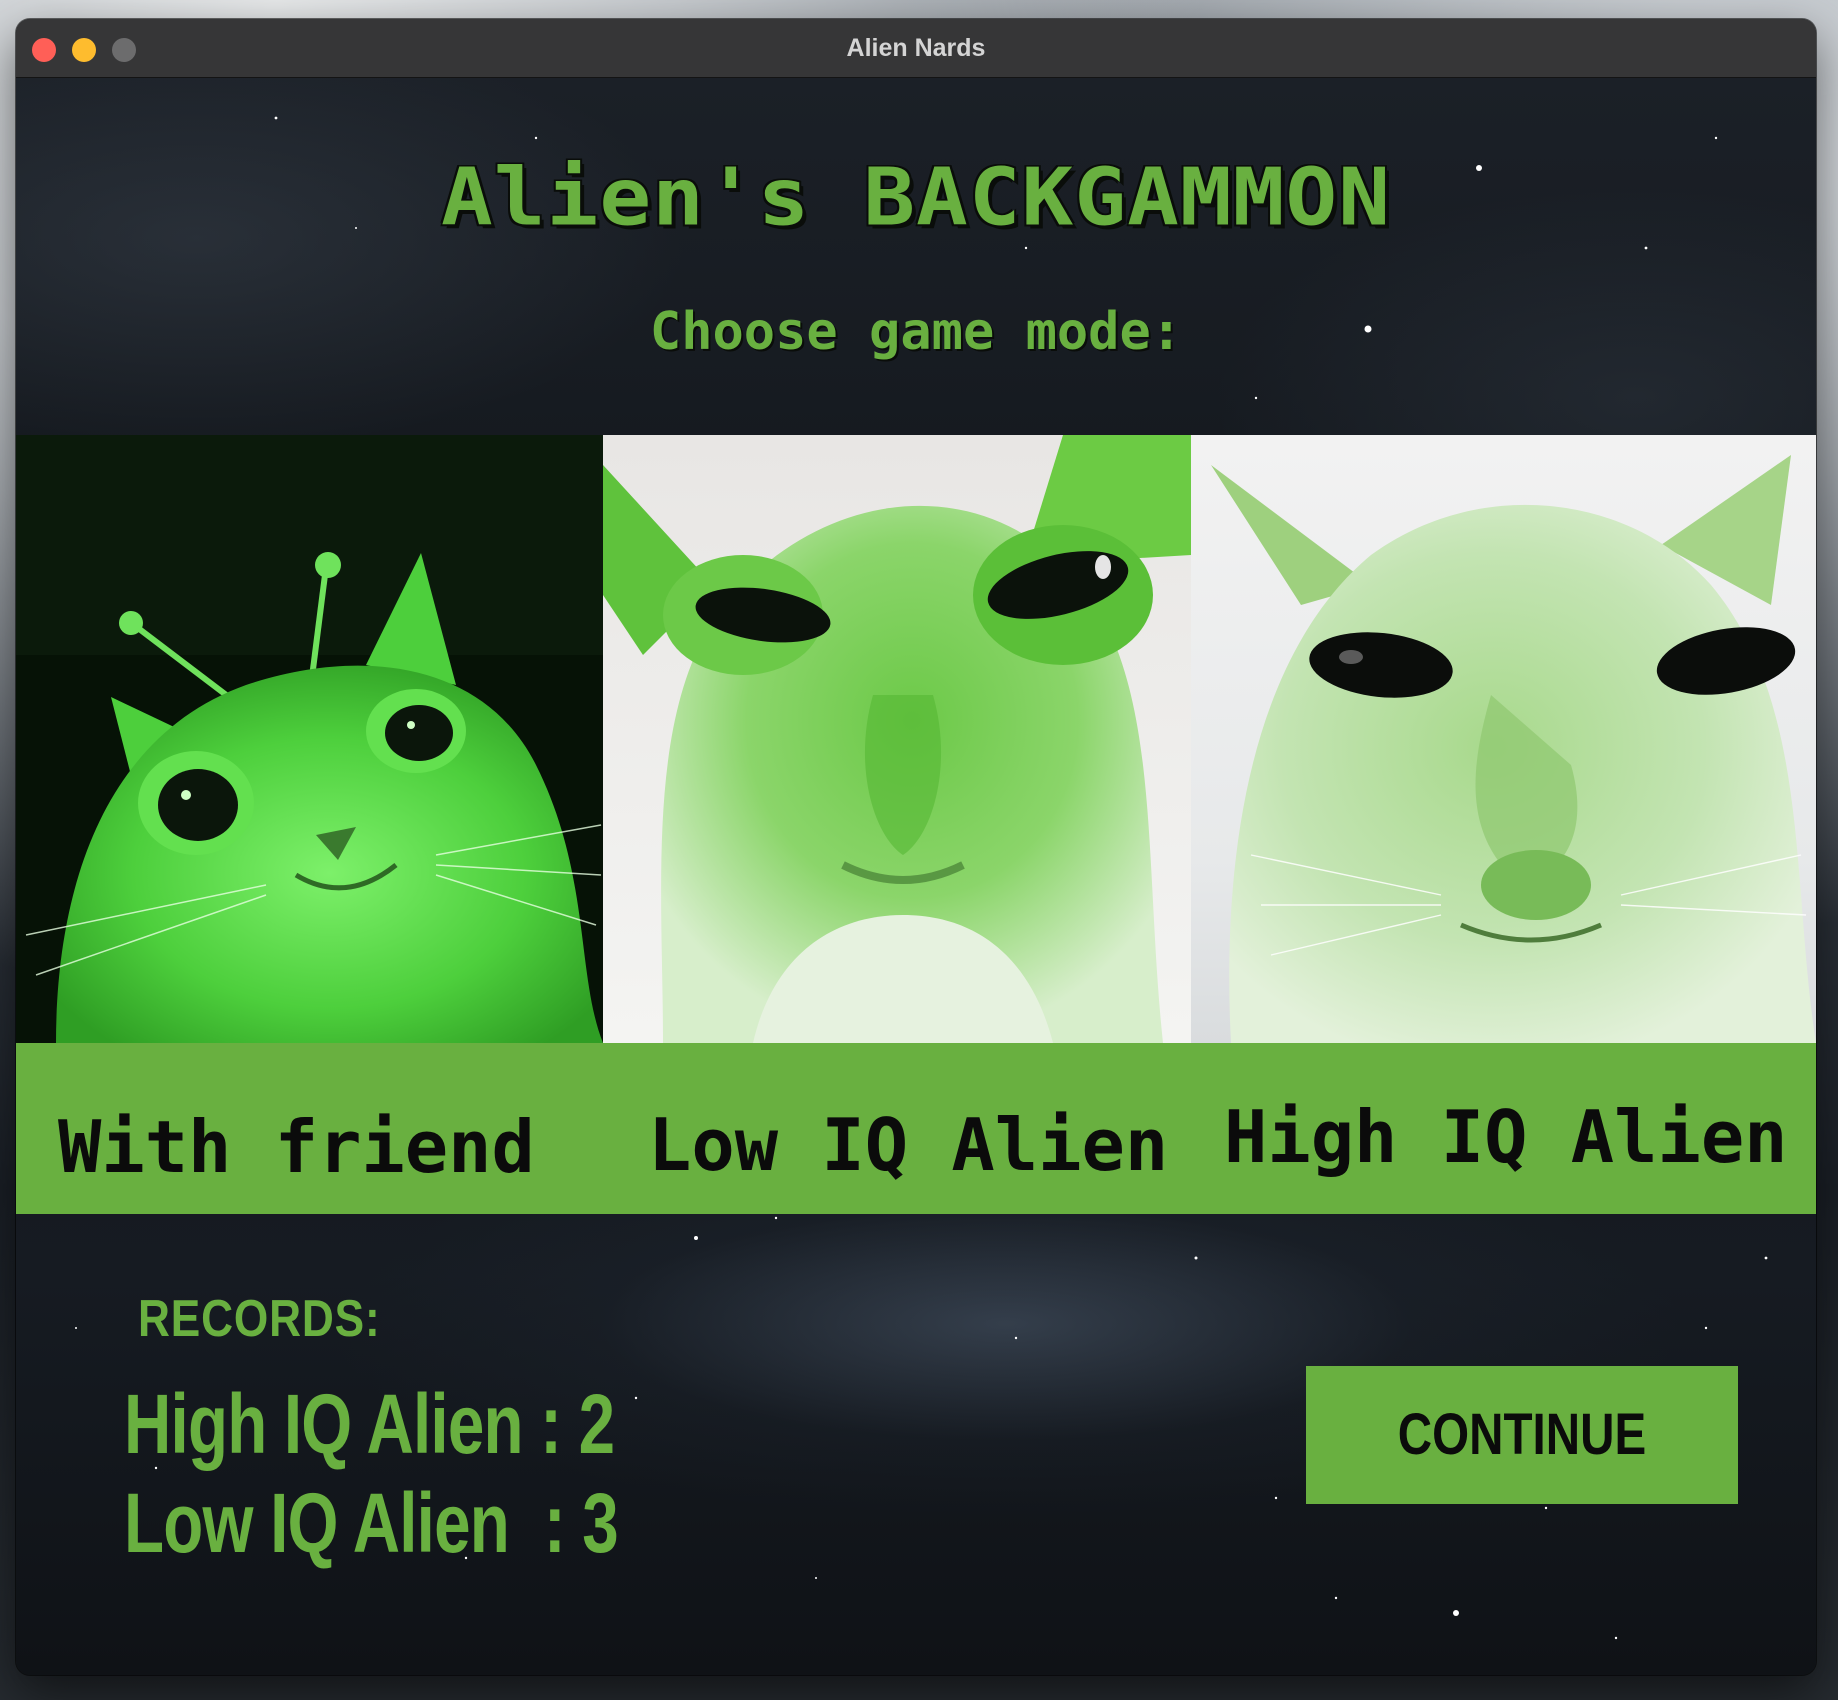  What do you see at coordinates (296, 1147) in the screenshot?
I see `with-friend-mode-button: With friend` at bounding box center [296, 1147].